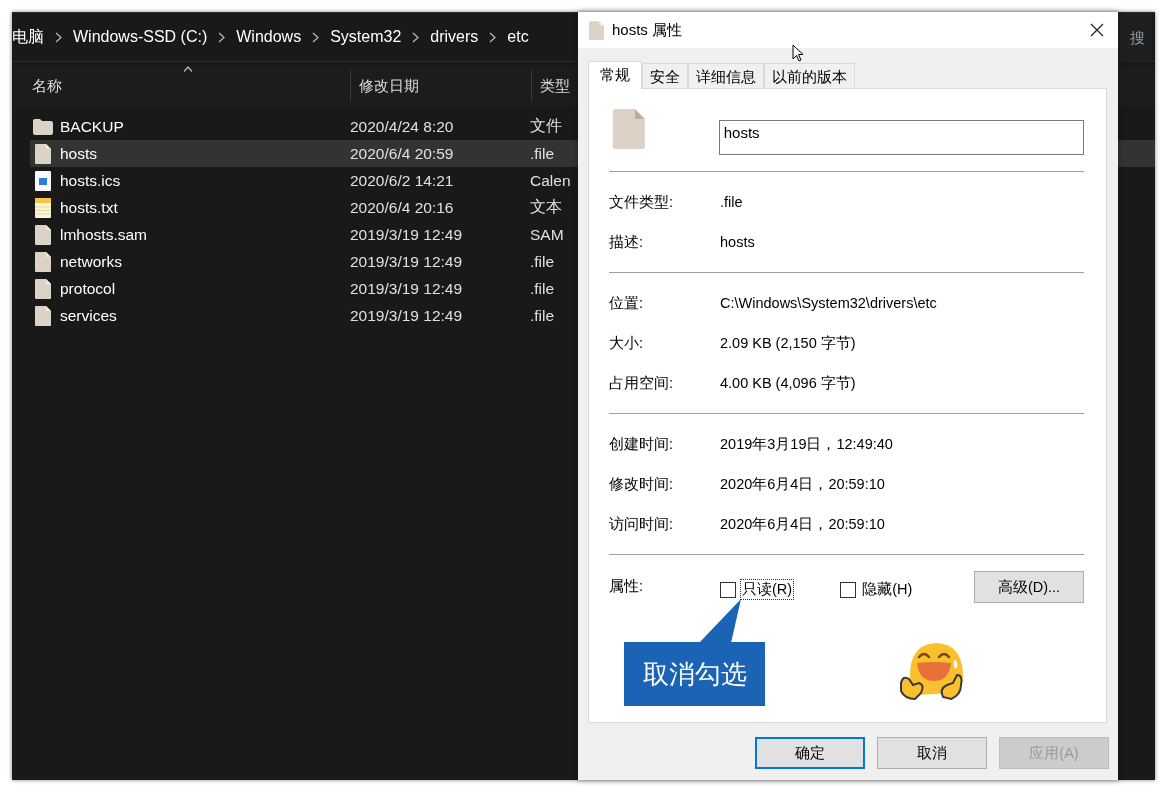 This screenshot has width=1166, height=793. I want to click on type-cell-text: 文件, so click(546, 126).